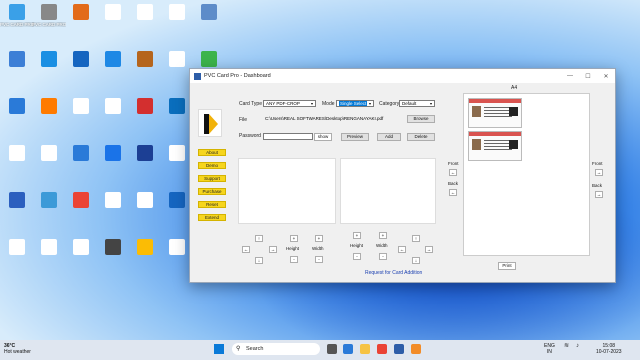 This screenshot has width=640, height=360. What do you see at coordinates (212, 178) in the screenshot?
I see `support-button: Support` at bounding box center [212, 178].